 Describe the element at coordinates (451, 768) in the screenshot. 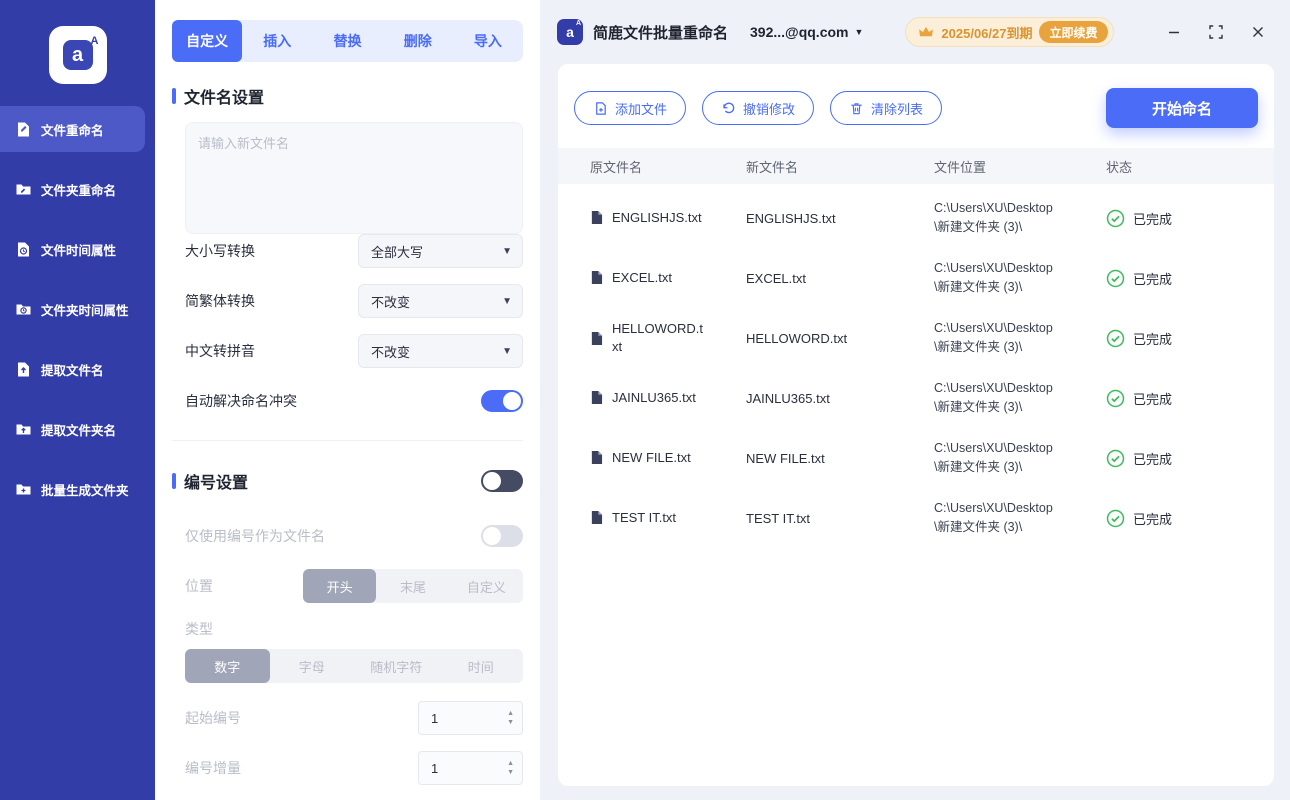

I see `increment-input` at that location.